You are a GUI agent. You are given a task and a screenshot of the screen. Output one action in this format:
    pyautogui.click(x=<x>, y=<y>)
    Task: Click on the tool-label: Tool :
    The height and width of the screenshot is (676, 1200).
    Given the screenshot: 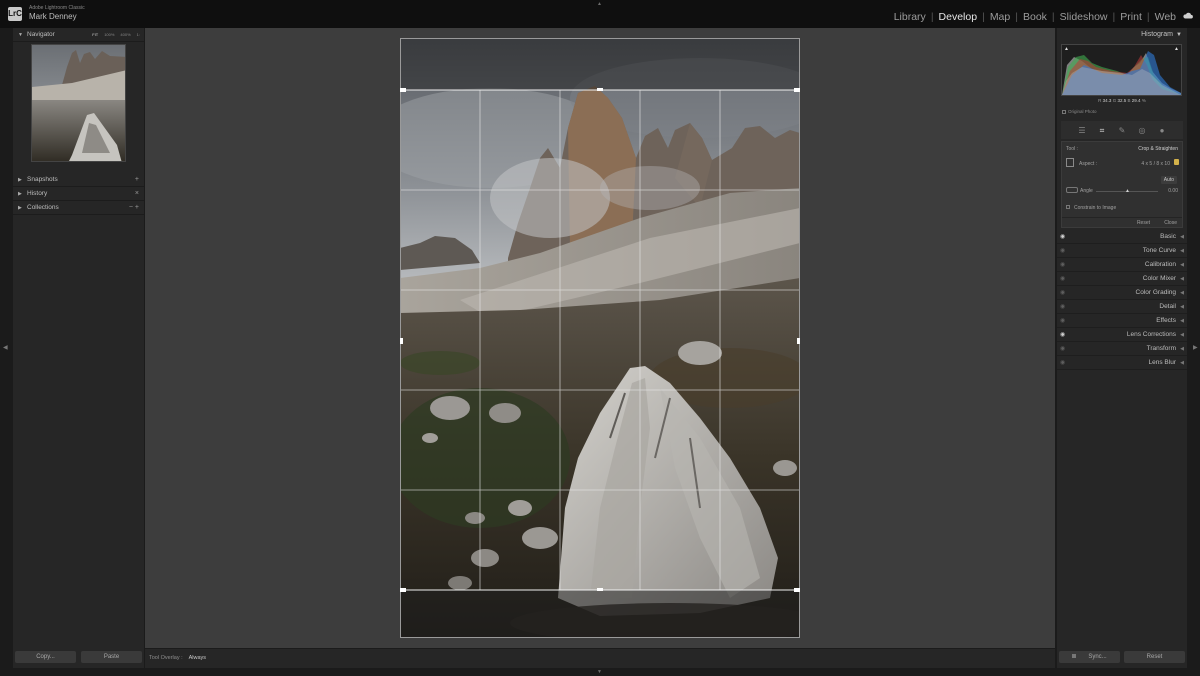 What is the action you would take?
    pyautogui.click(x=1072, y=149)
    